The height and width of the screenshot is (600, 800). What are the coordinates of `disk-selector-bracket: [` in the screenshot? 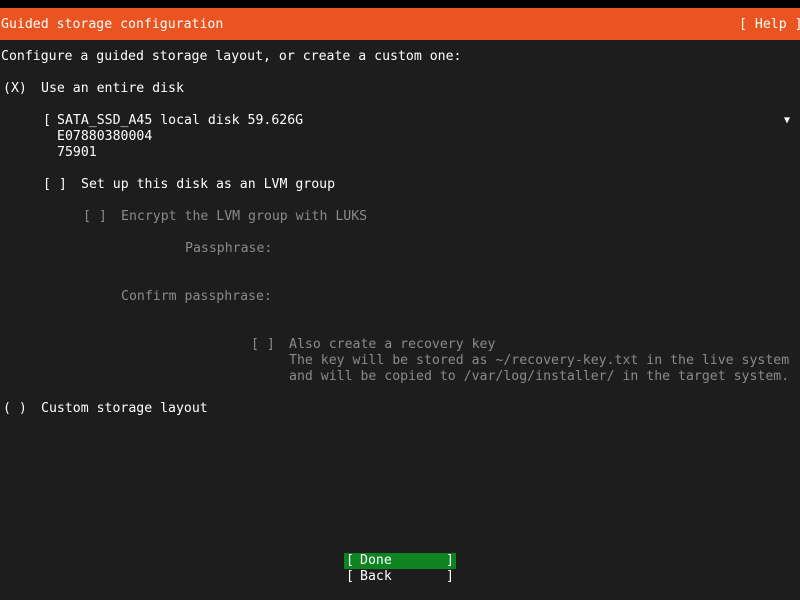 It's located at (47, 120).